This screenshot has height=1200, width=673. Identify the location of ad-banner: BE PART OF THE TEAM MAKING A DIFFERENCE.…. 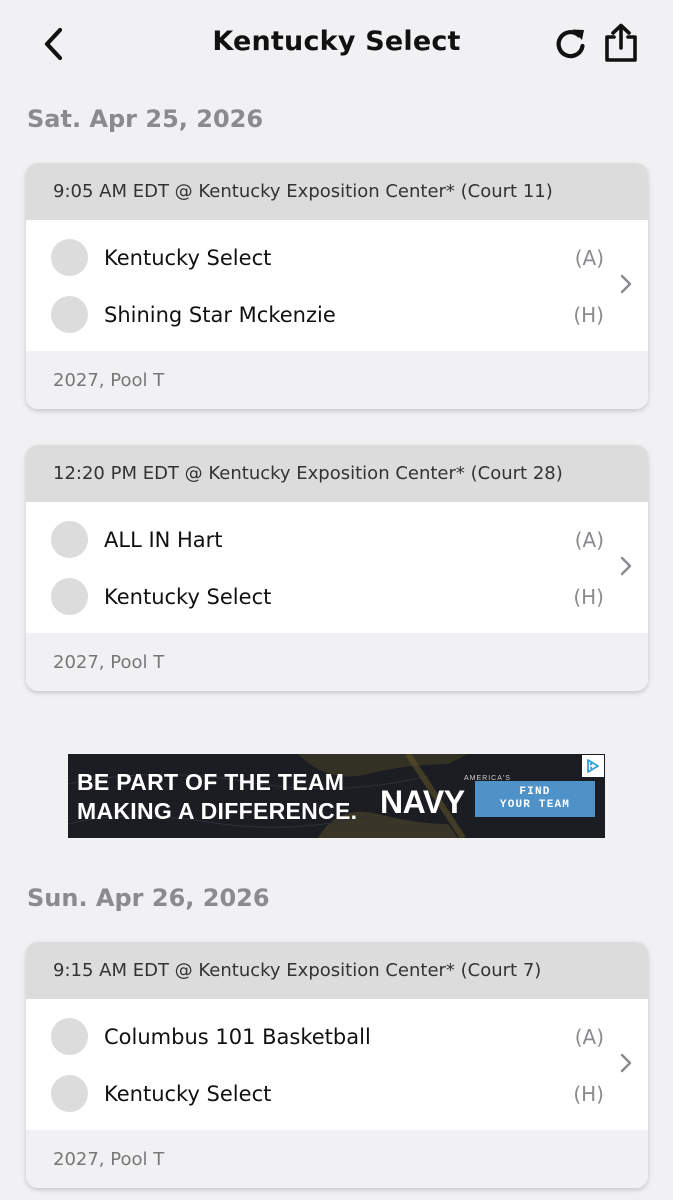
(336, 796).